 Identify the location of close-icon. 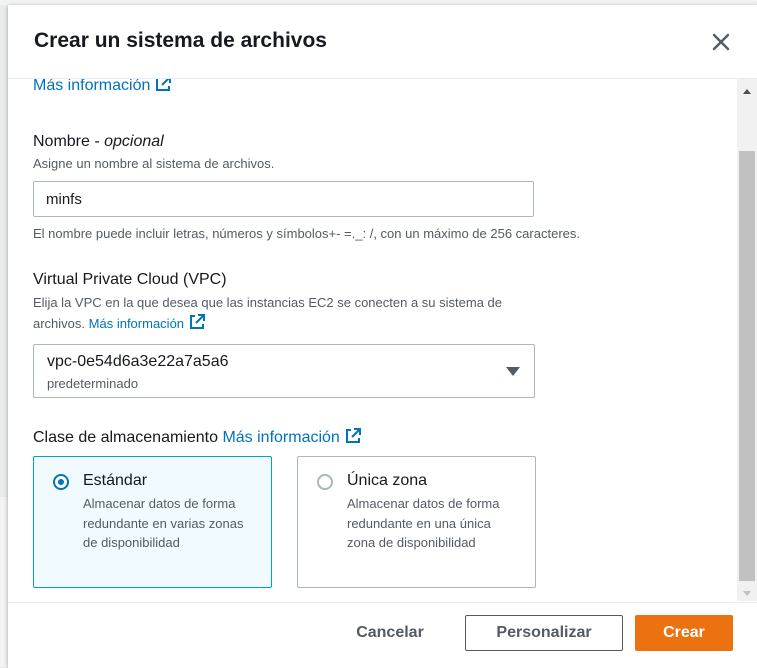
(721, 42).